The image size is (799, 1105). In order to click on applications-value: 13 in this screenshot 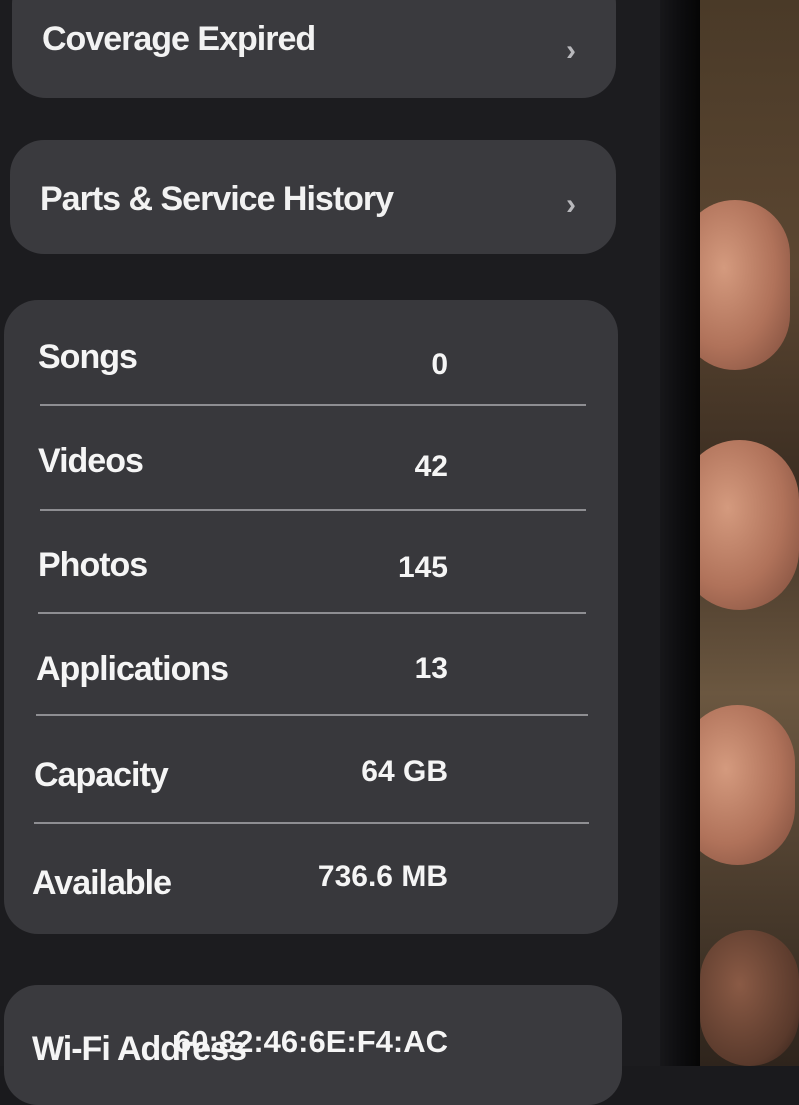, I will do `click(431, 668)`.